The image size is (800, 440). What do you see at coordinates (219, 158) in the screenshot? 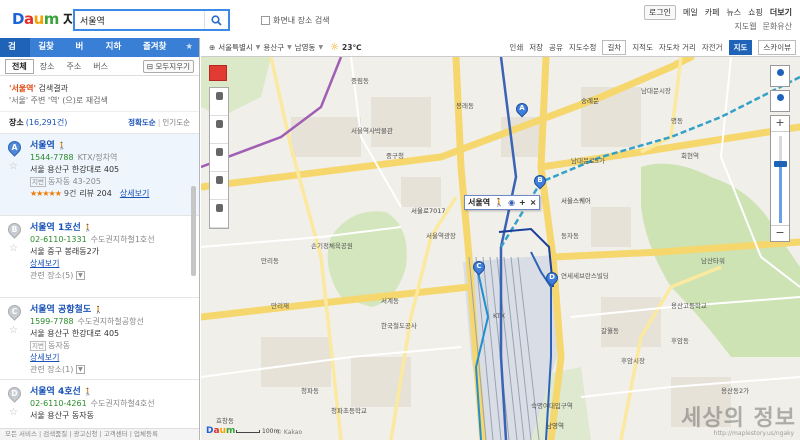
I see `restaurant-icon` at bounding box center [219, 158].